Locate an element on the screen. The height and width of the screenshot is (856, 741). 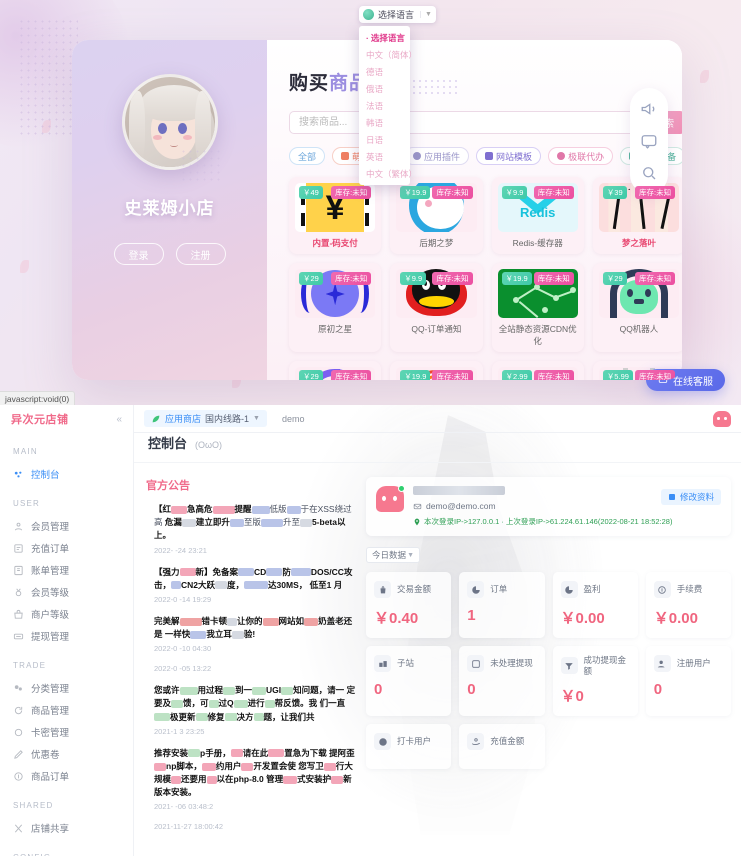
product-card: ￥2.99 库存:未知 会员等级购买 is located at coordinates (537, 370).